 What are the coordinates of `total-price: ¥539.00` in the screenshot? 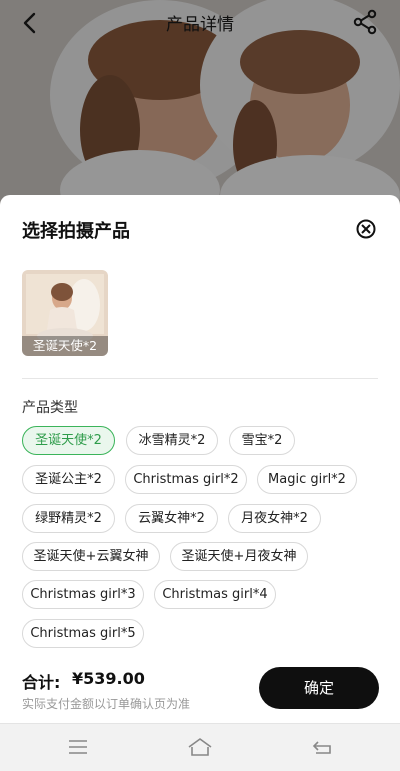 It's located at (108, 678).